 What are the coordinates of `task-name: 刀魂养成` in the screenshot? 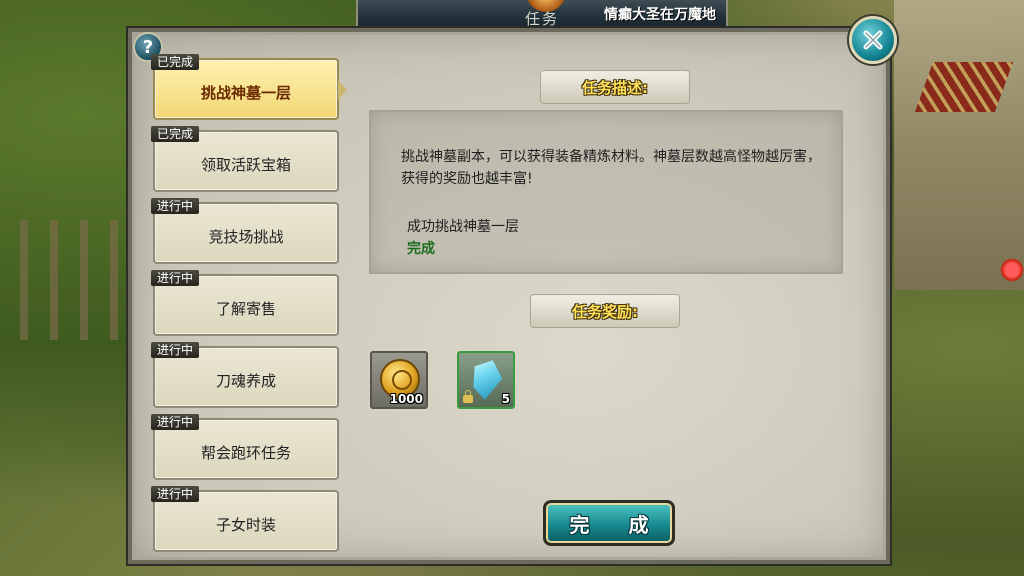 It's located at (245, 381).